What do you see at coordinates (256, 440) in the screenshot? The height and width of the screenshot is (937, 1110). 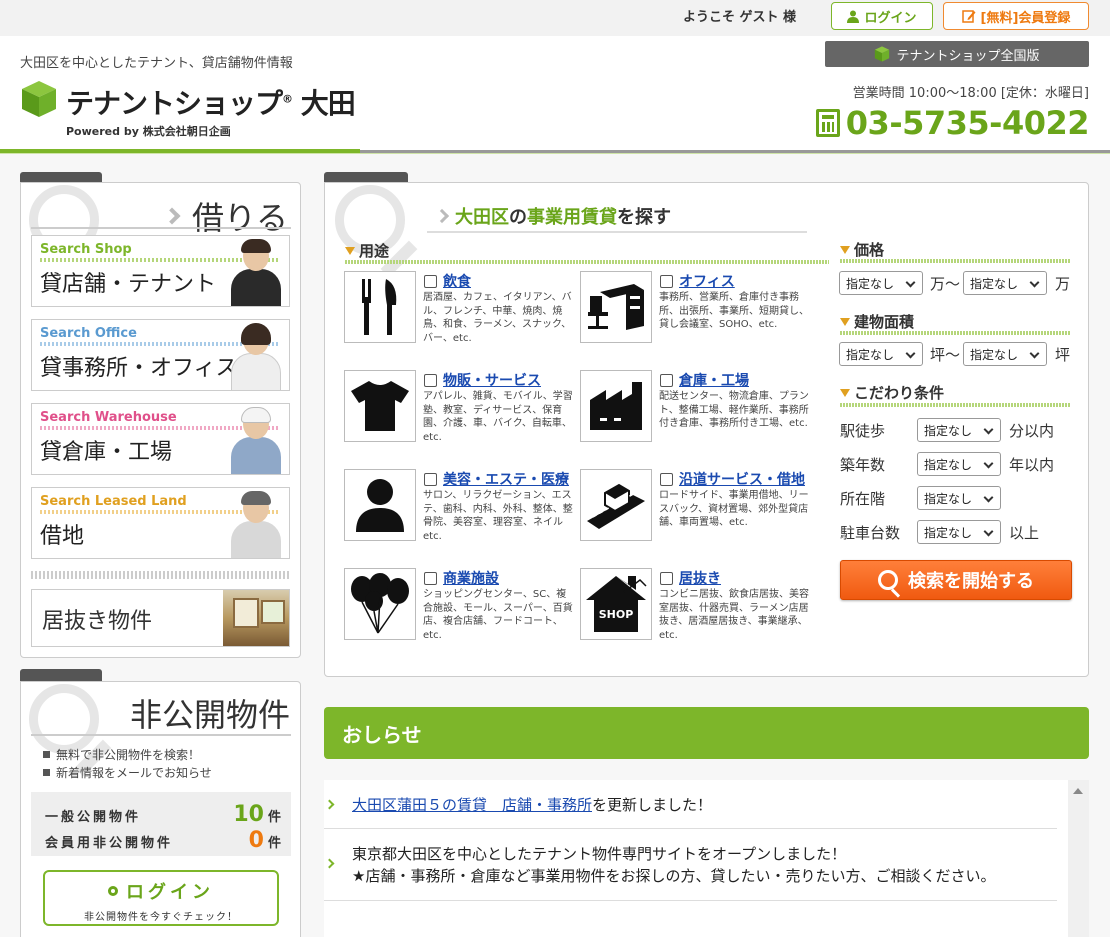 I see `worker-photo` at bounding box center [256, 440].